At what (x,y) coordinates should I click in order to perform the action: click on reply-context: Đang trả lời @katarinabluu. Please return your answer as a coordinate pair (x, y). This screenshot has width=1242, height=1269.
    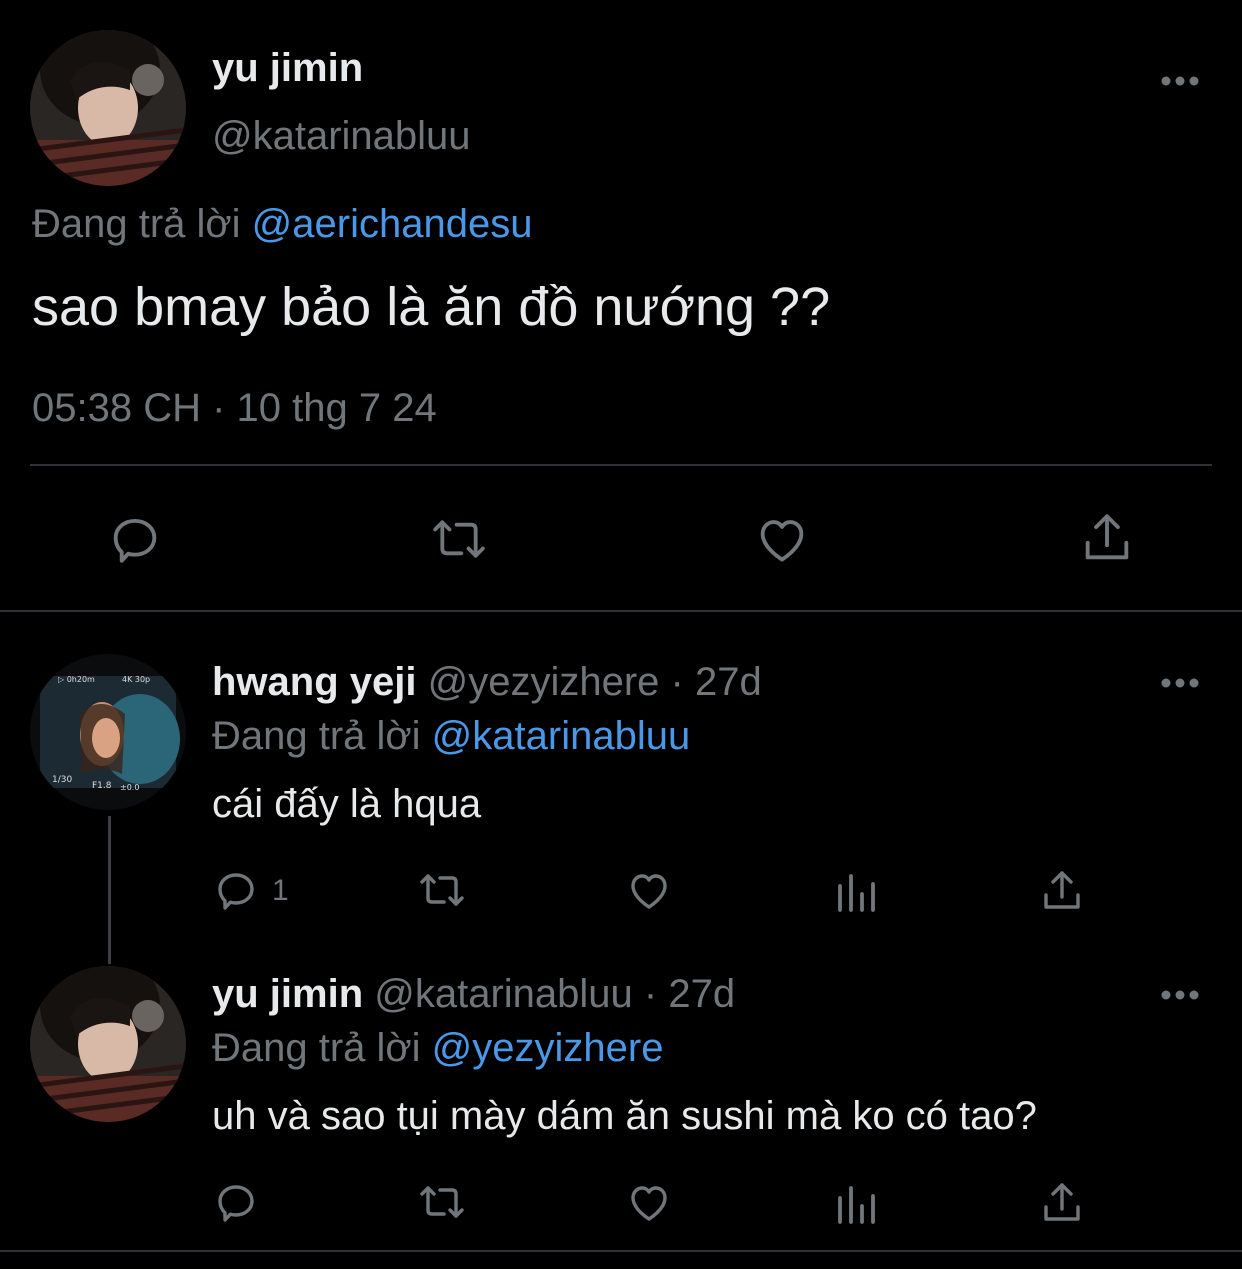
    Looking at the image, I should click on (451, 736).